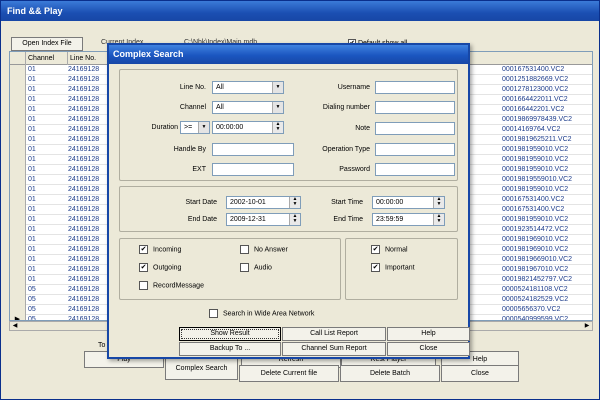 The height and width of the screenshot is (400, 600). I want to click on username-input, so click(415, 87).